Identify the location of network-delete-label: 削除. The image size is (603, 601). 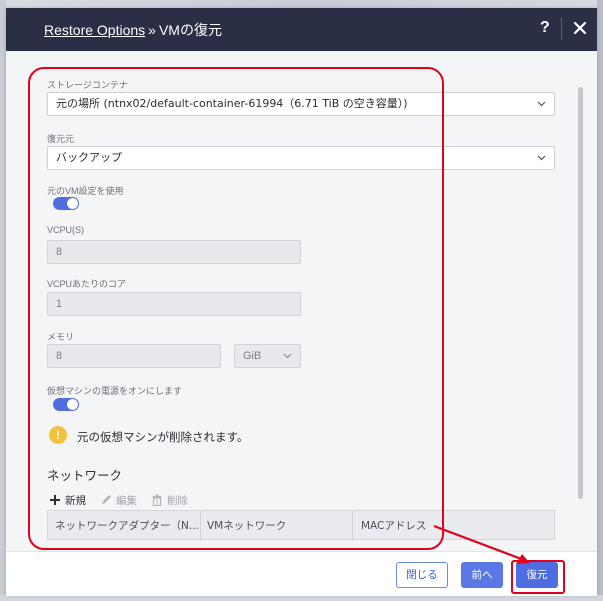
(177, 501).